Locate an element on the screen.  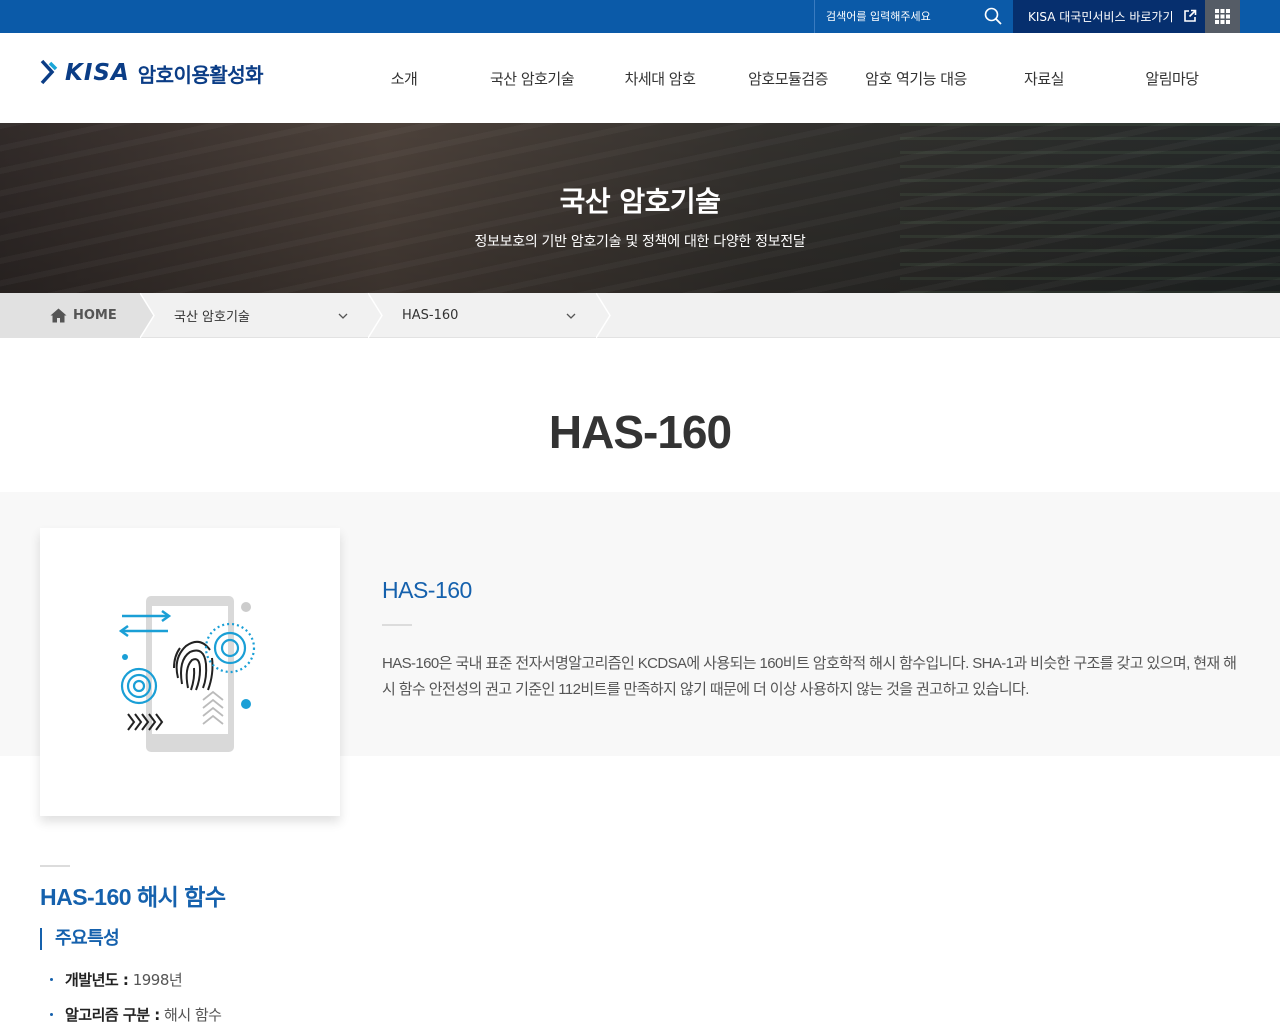
breadcrumb-level1-label: 국산 암호기술 is located at coordinates (212, 317).